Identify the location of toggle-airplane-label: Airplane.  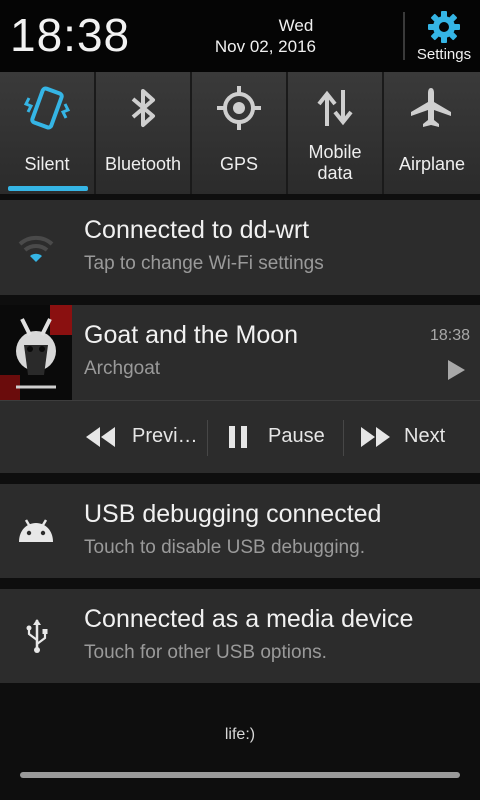
(432, 164).